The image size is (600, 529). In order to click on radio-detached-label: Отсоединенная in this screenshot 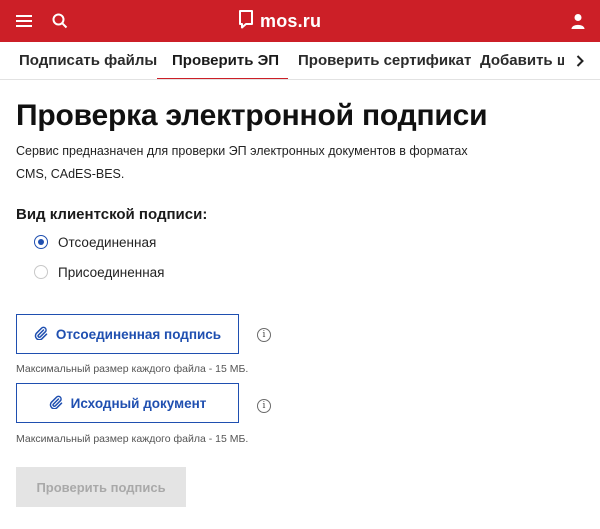, I will do `click(107, 242)`.